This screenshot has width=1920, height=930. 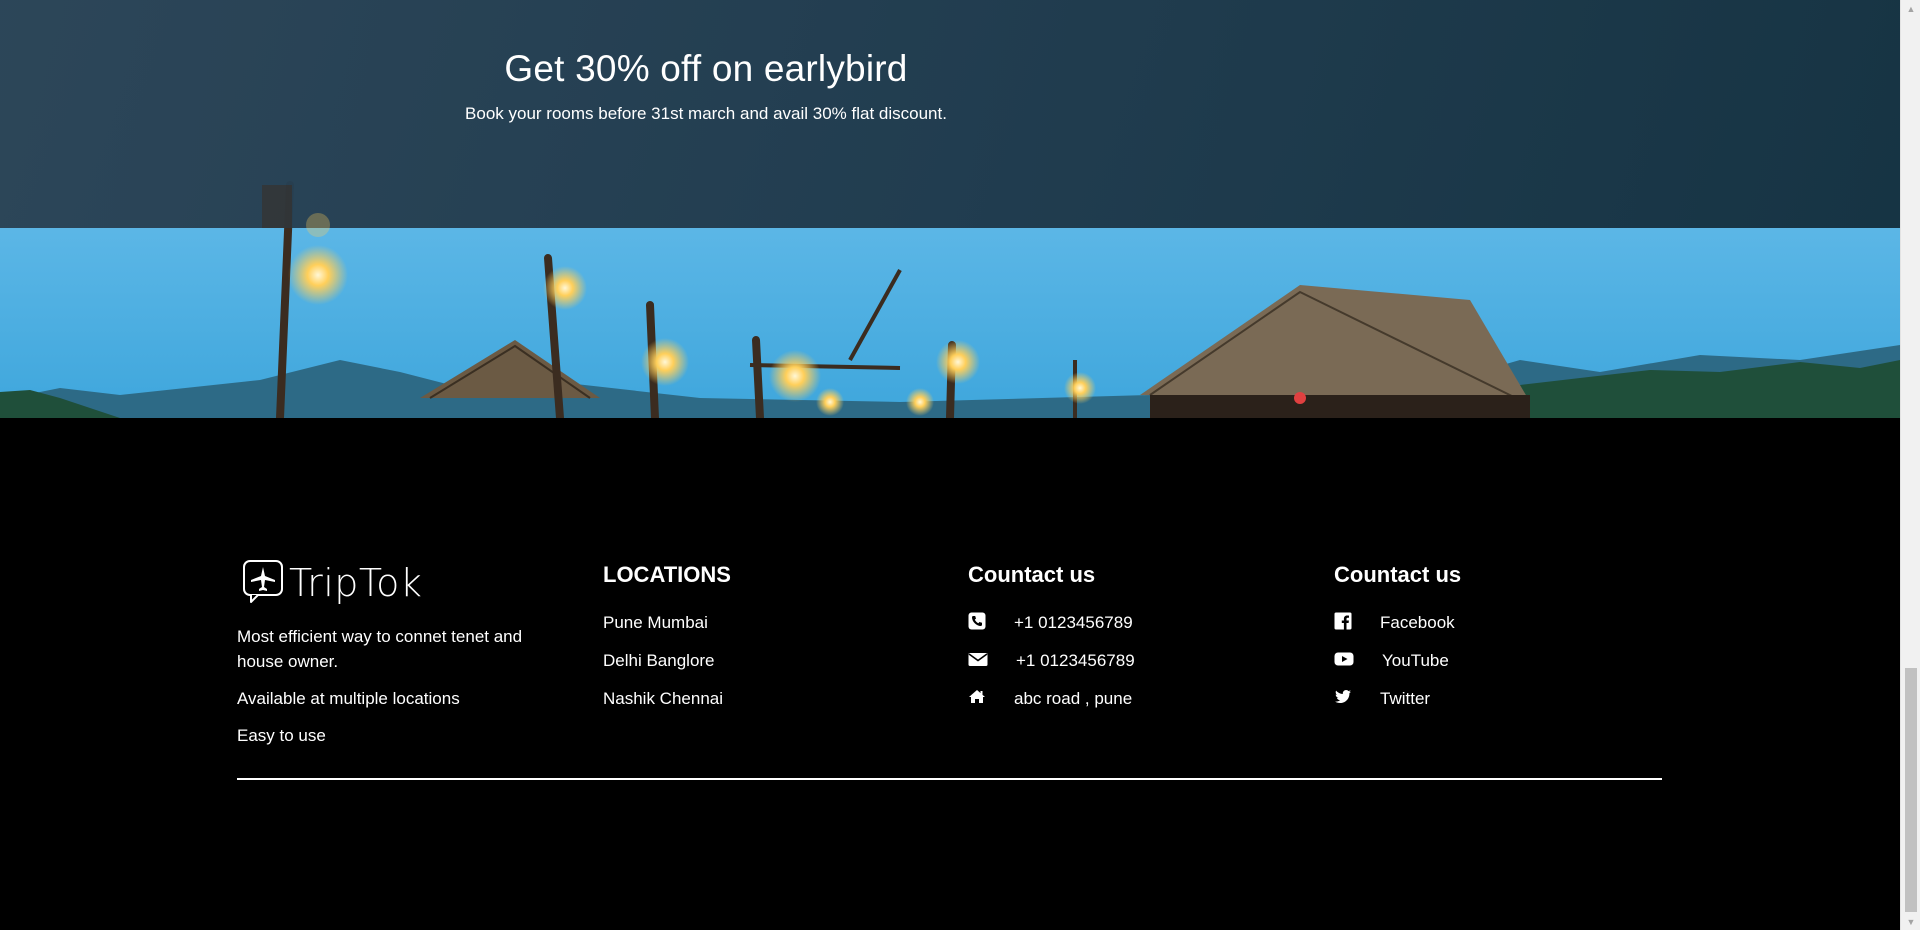 I want to click on contact-phone: +1 0123456789, so click(x=1051, y=631).